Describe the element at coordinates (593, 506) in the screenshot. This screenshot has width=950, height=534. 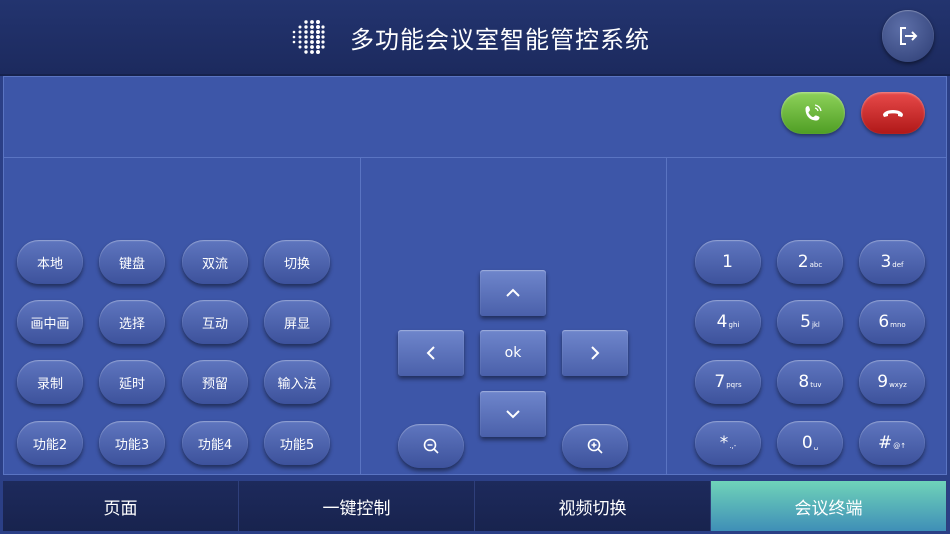
I see `tab-video-switch: 视频切换` at that location.